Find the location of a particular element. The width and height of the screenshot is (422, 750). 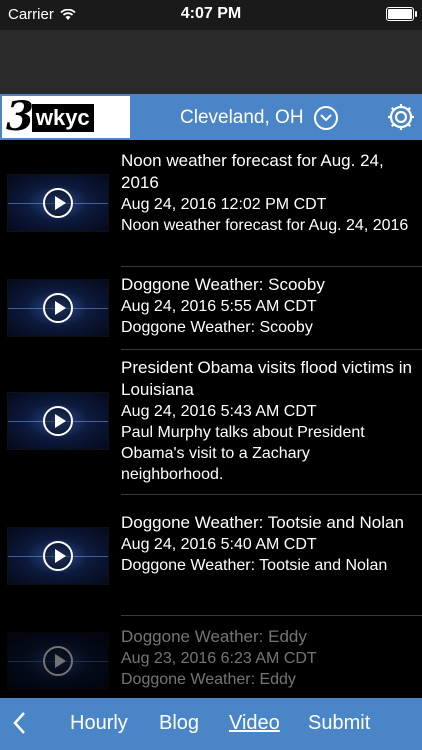

video-description: Doggone Weather: Scooby is located at coordinates (217, 327).